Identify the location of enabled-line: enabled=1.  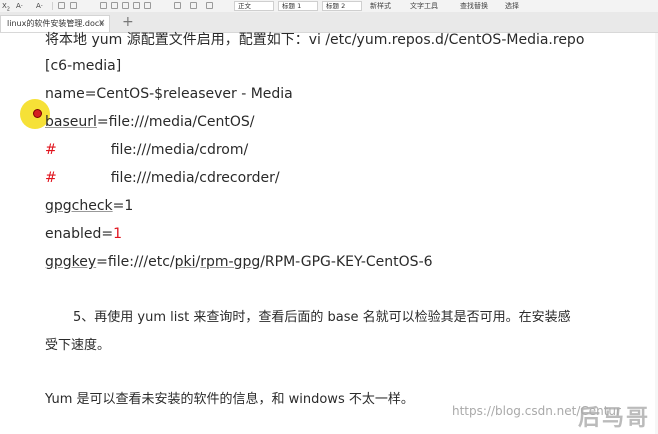
(83, 234).